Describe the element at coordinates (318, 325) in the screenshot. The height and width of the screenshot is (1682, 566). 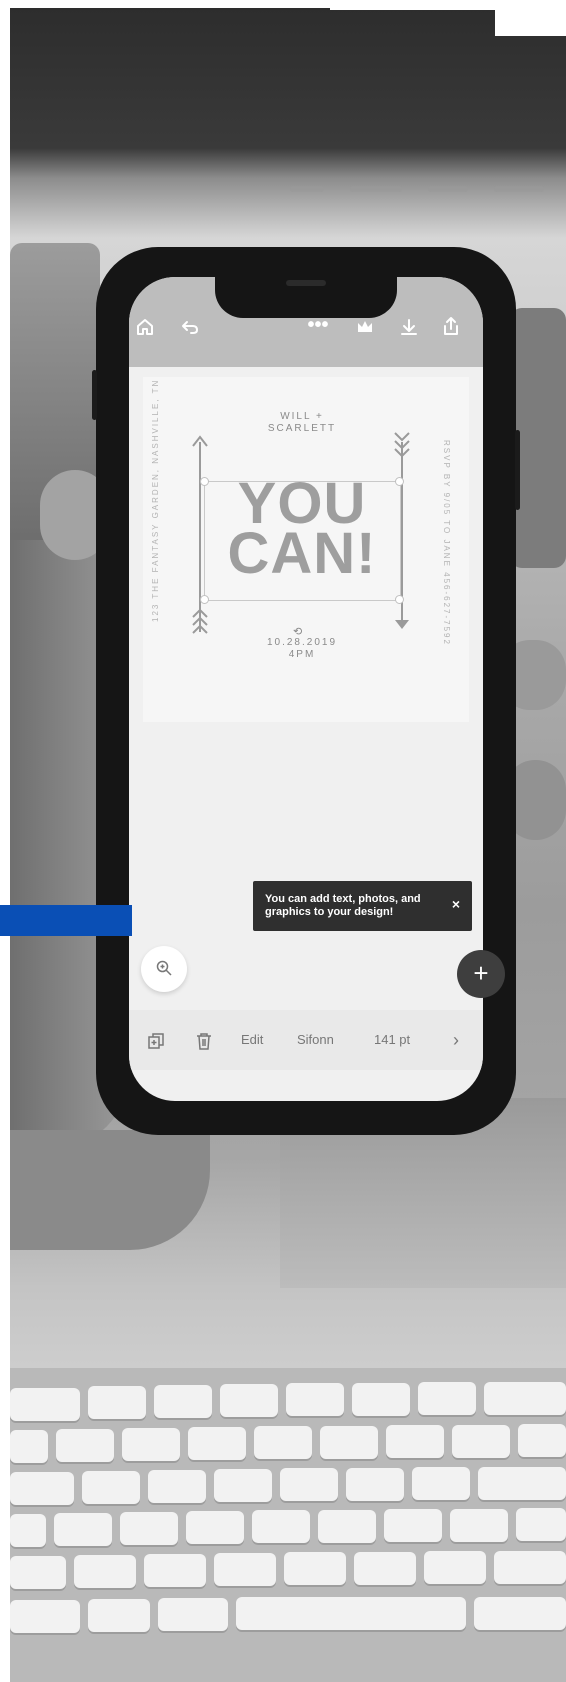
I see `more-icon: •••` at that location.